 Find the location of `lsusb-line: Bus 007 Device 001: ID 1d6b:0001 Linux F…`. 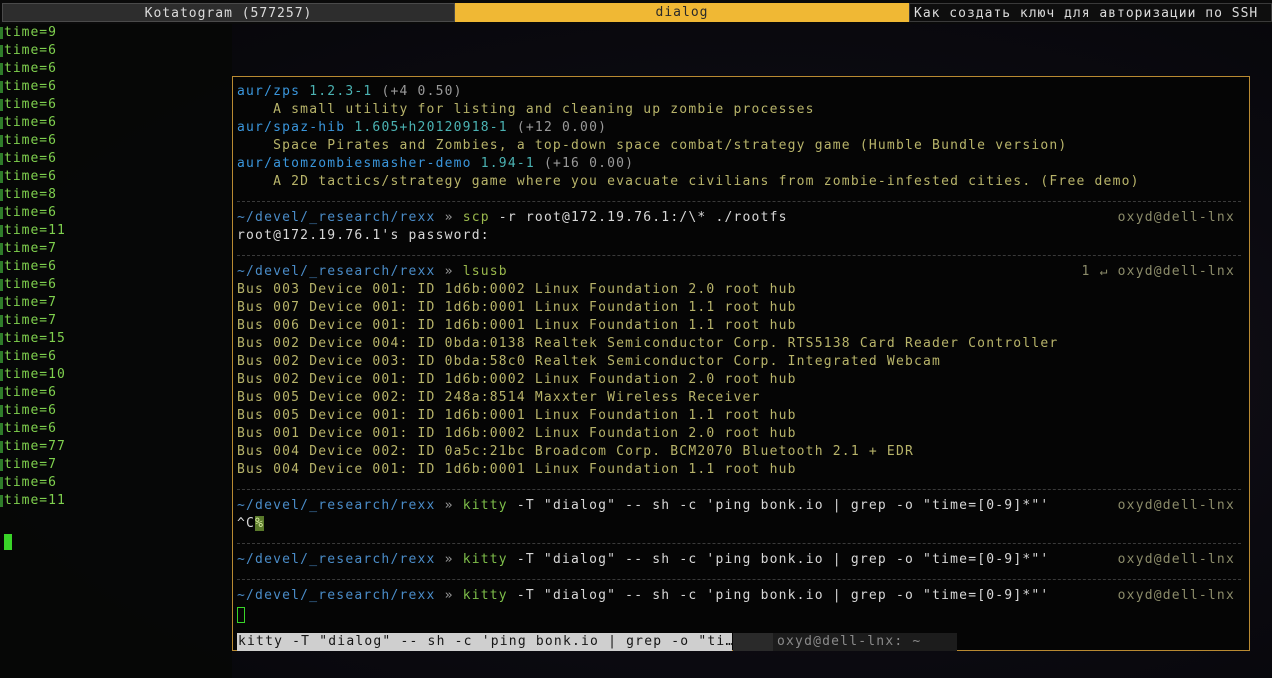

lsusb-line: Bus 007 Device 001: ID 1d6b:0001 Linux F… is located at coordinates (517, 307).